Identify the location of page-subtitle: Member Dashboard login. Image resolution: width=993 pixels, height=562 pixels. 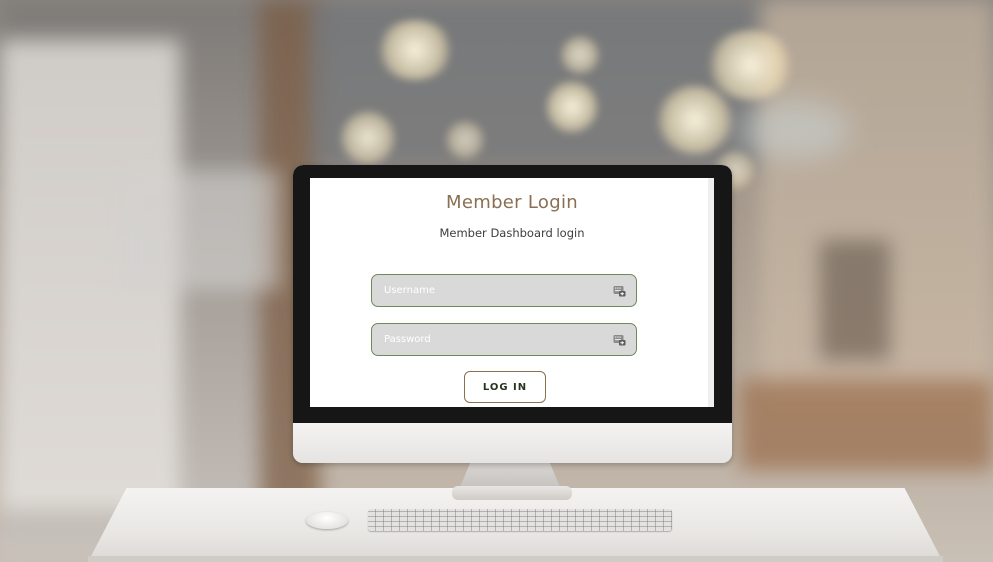
(512, 233).